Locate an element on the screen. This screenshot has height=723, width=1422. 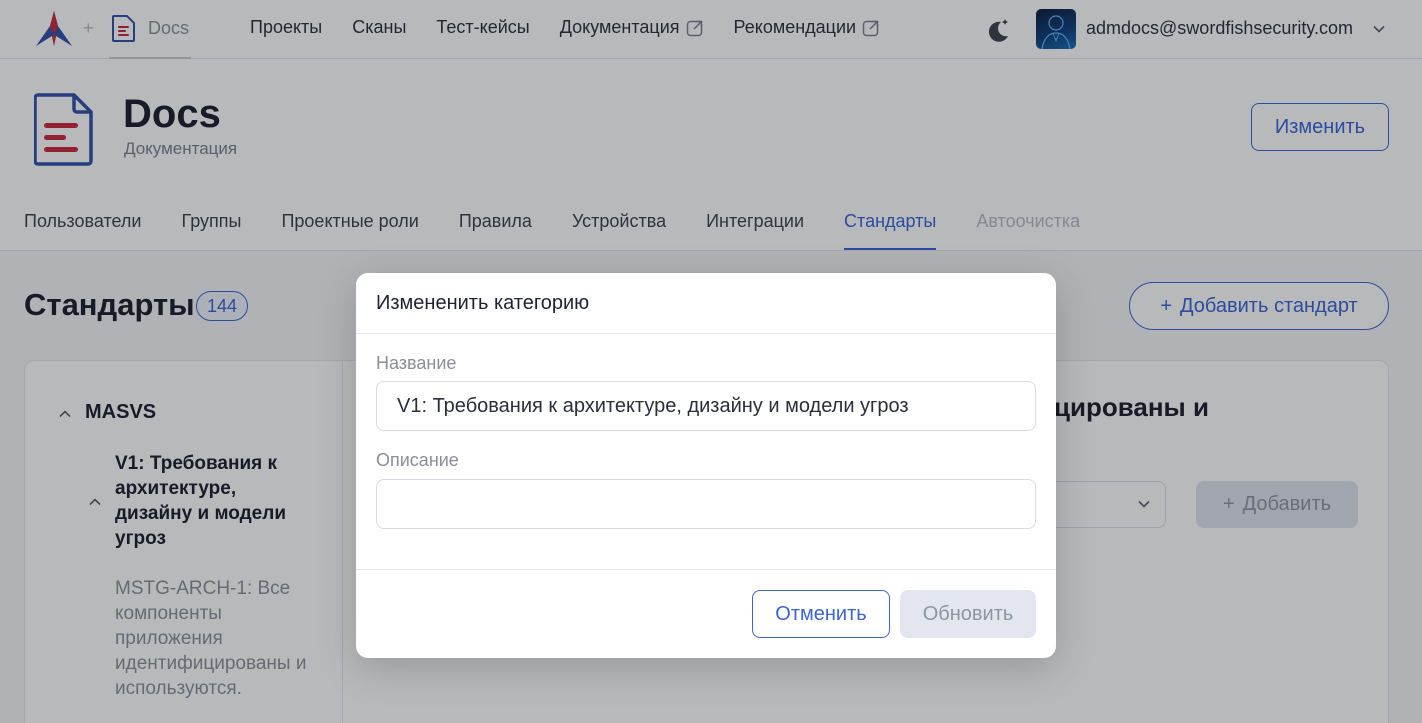
dialog-footer-divider is located at coordinates (706, 569).